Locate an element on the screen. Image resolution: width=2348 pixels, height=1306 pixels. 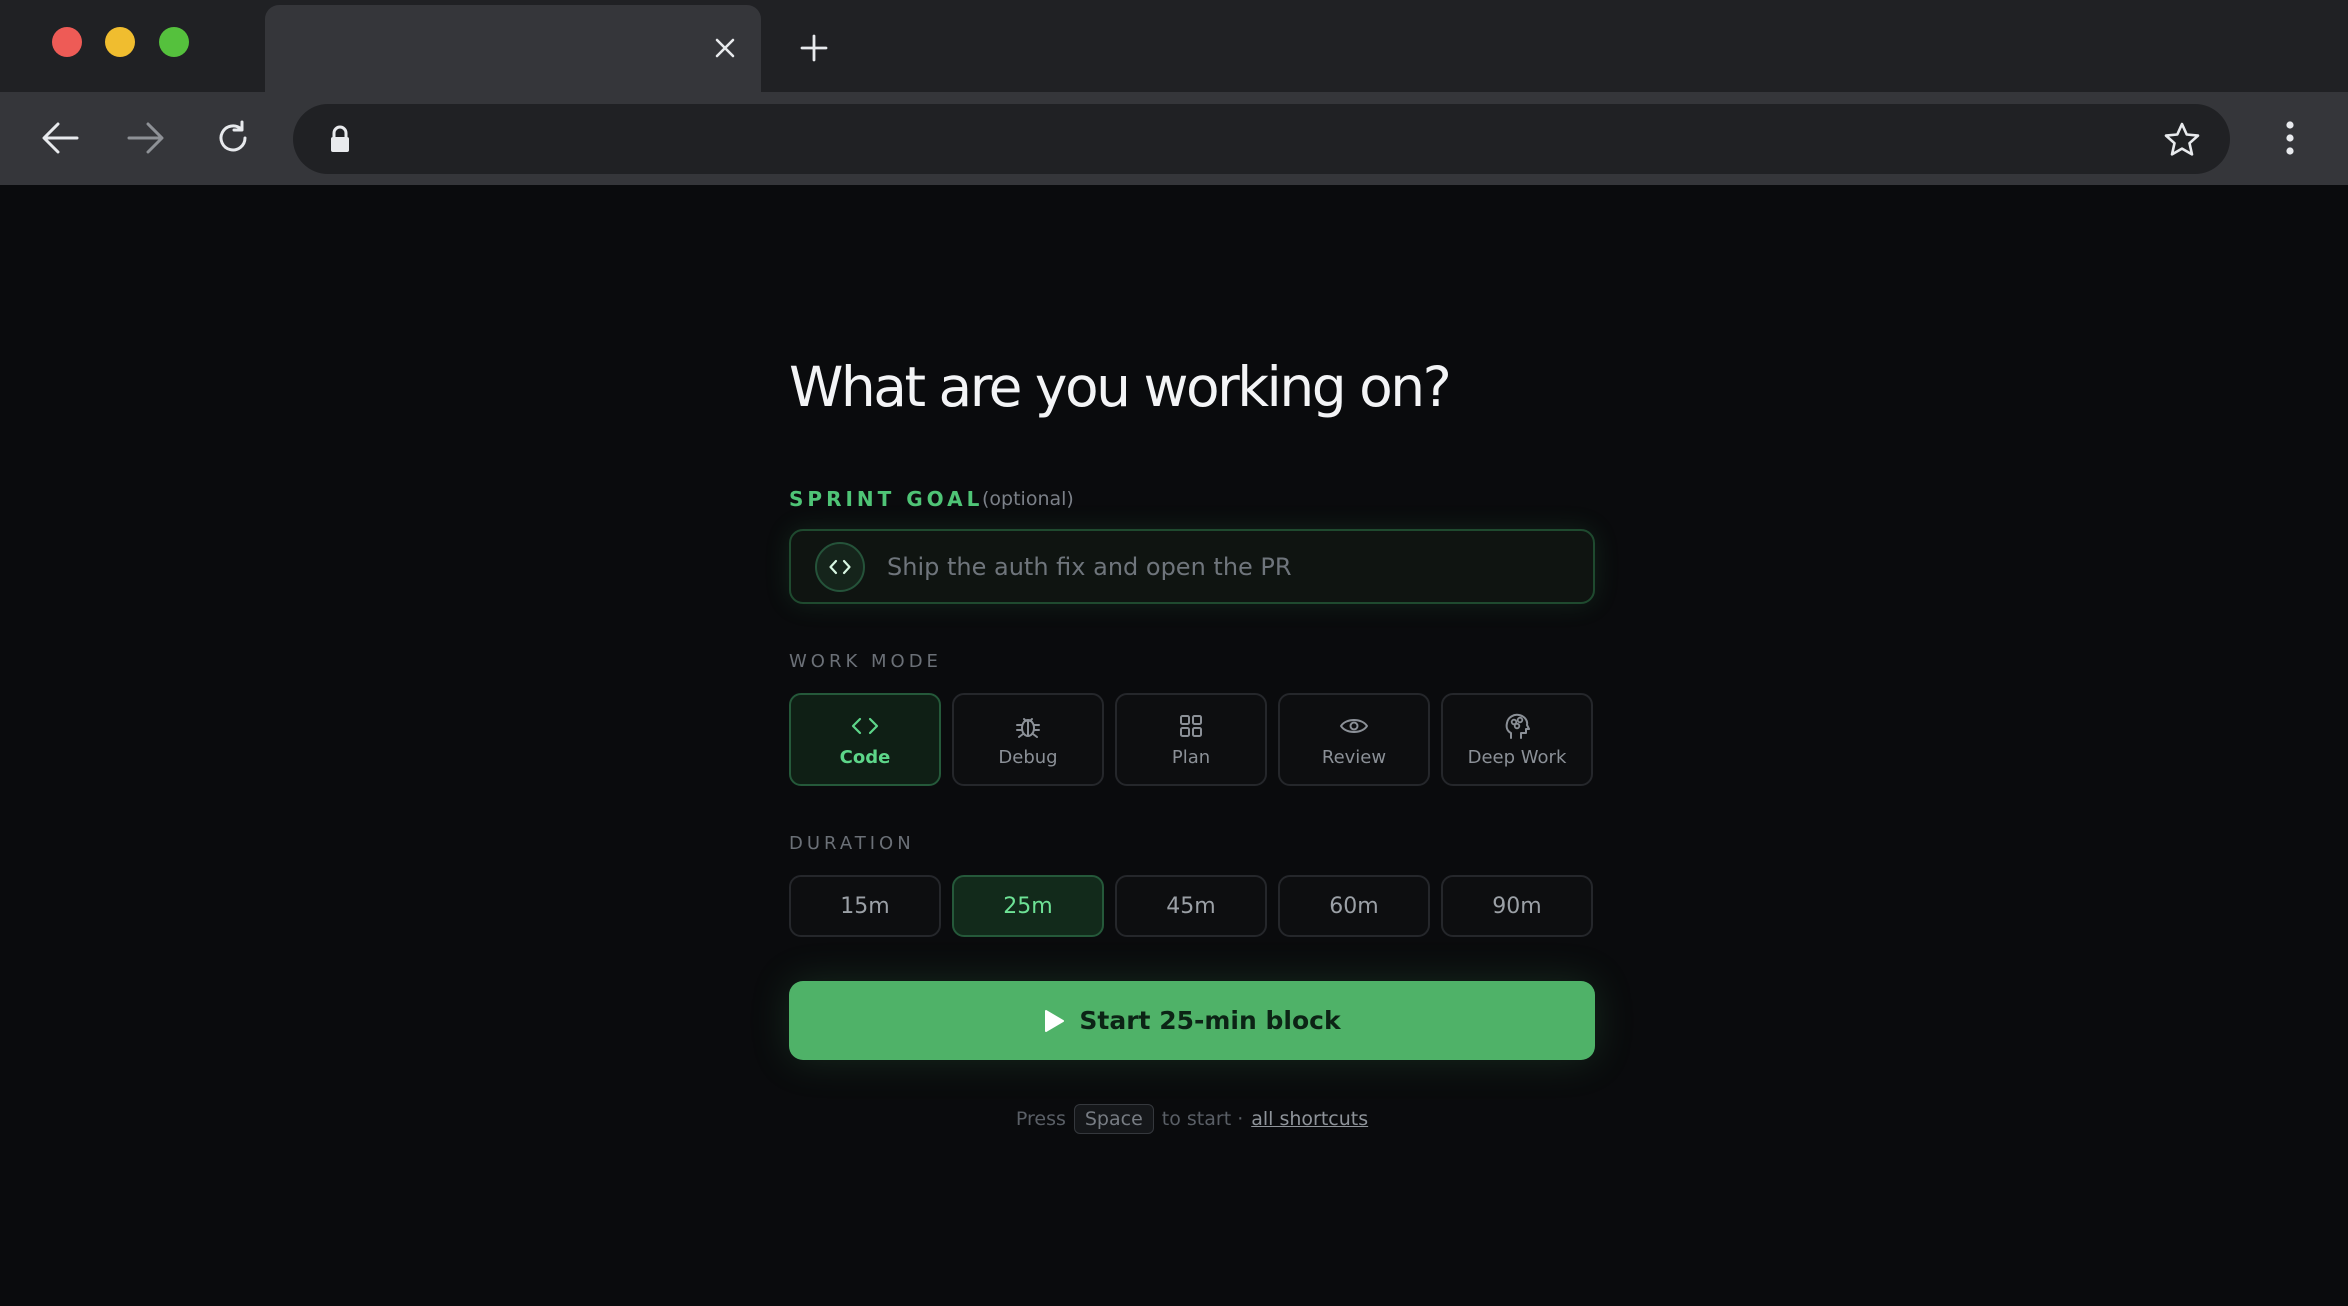
new-tab-icon is located at coordinates (814, 48).